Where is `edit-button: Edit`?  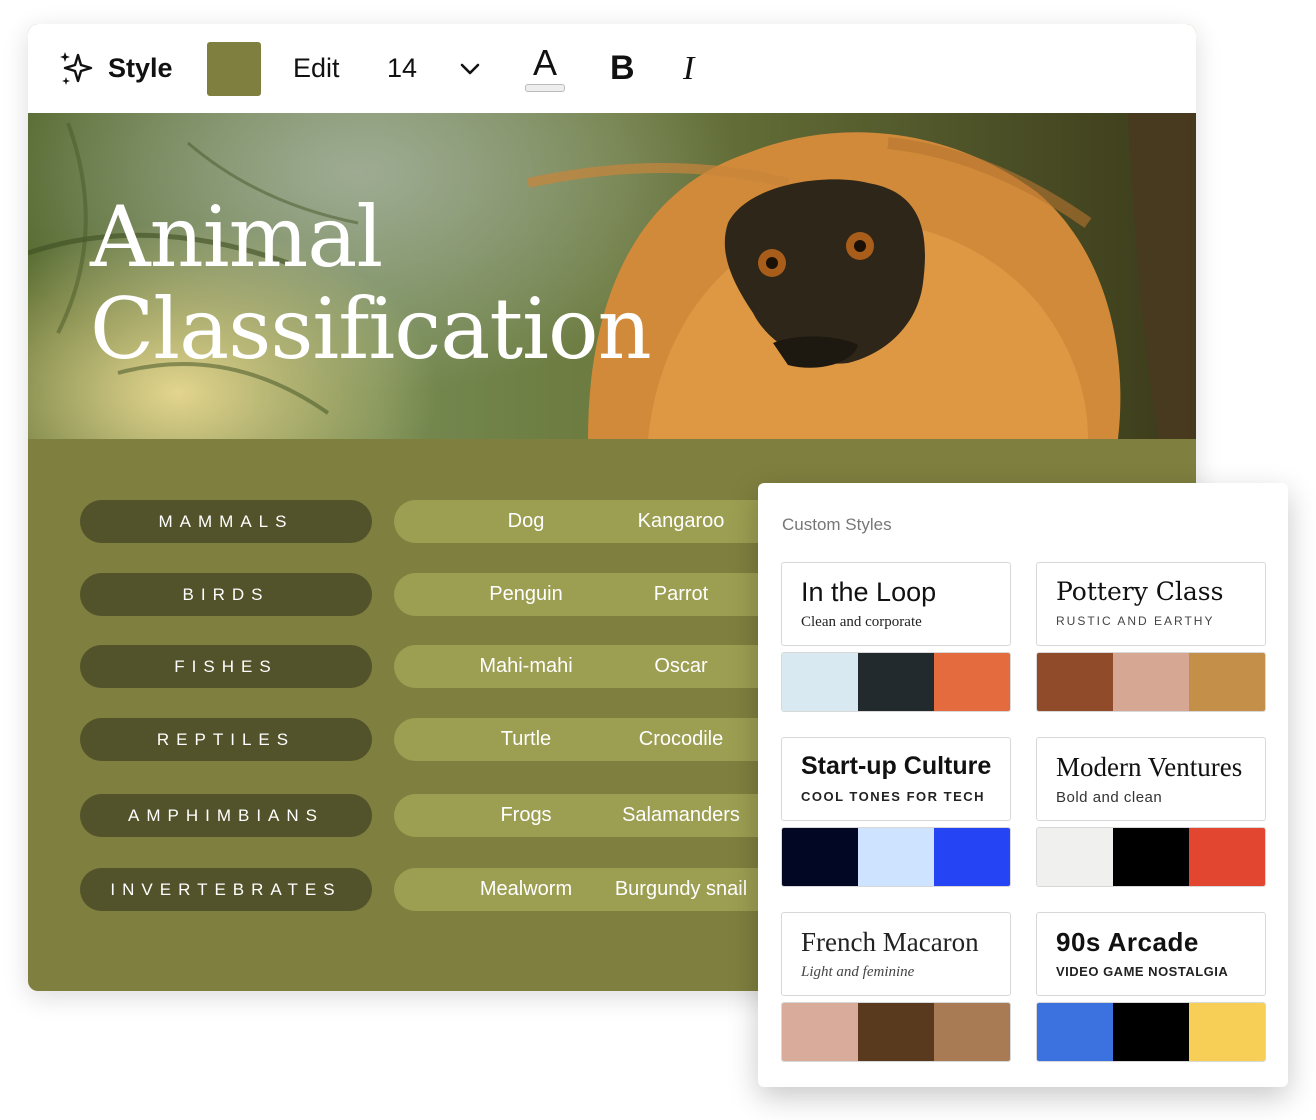
edit-button: Edit is located at coordinates (316, 68).